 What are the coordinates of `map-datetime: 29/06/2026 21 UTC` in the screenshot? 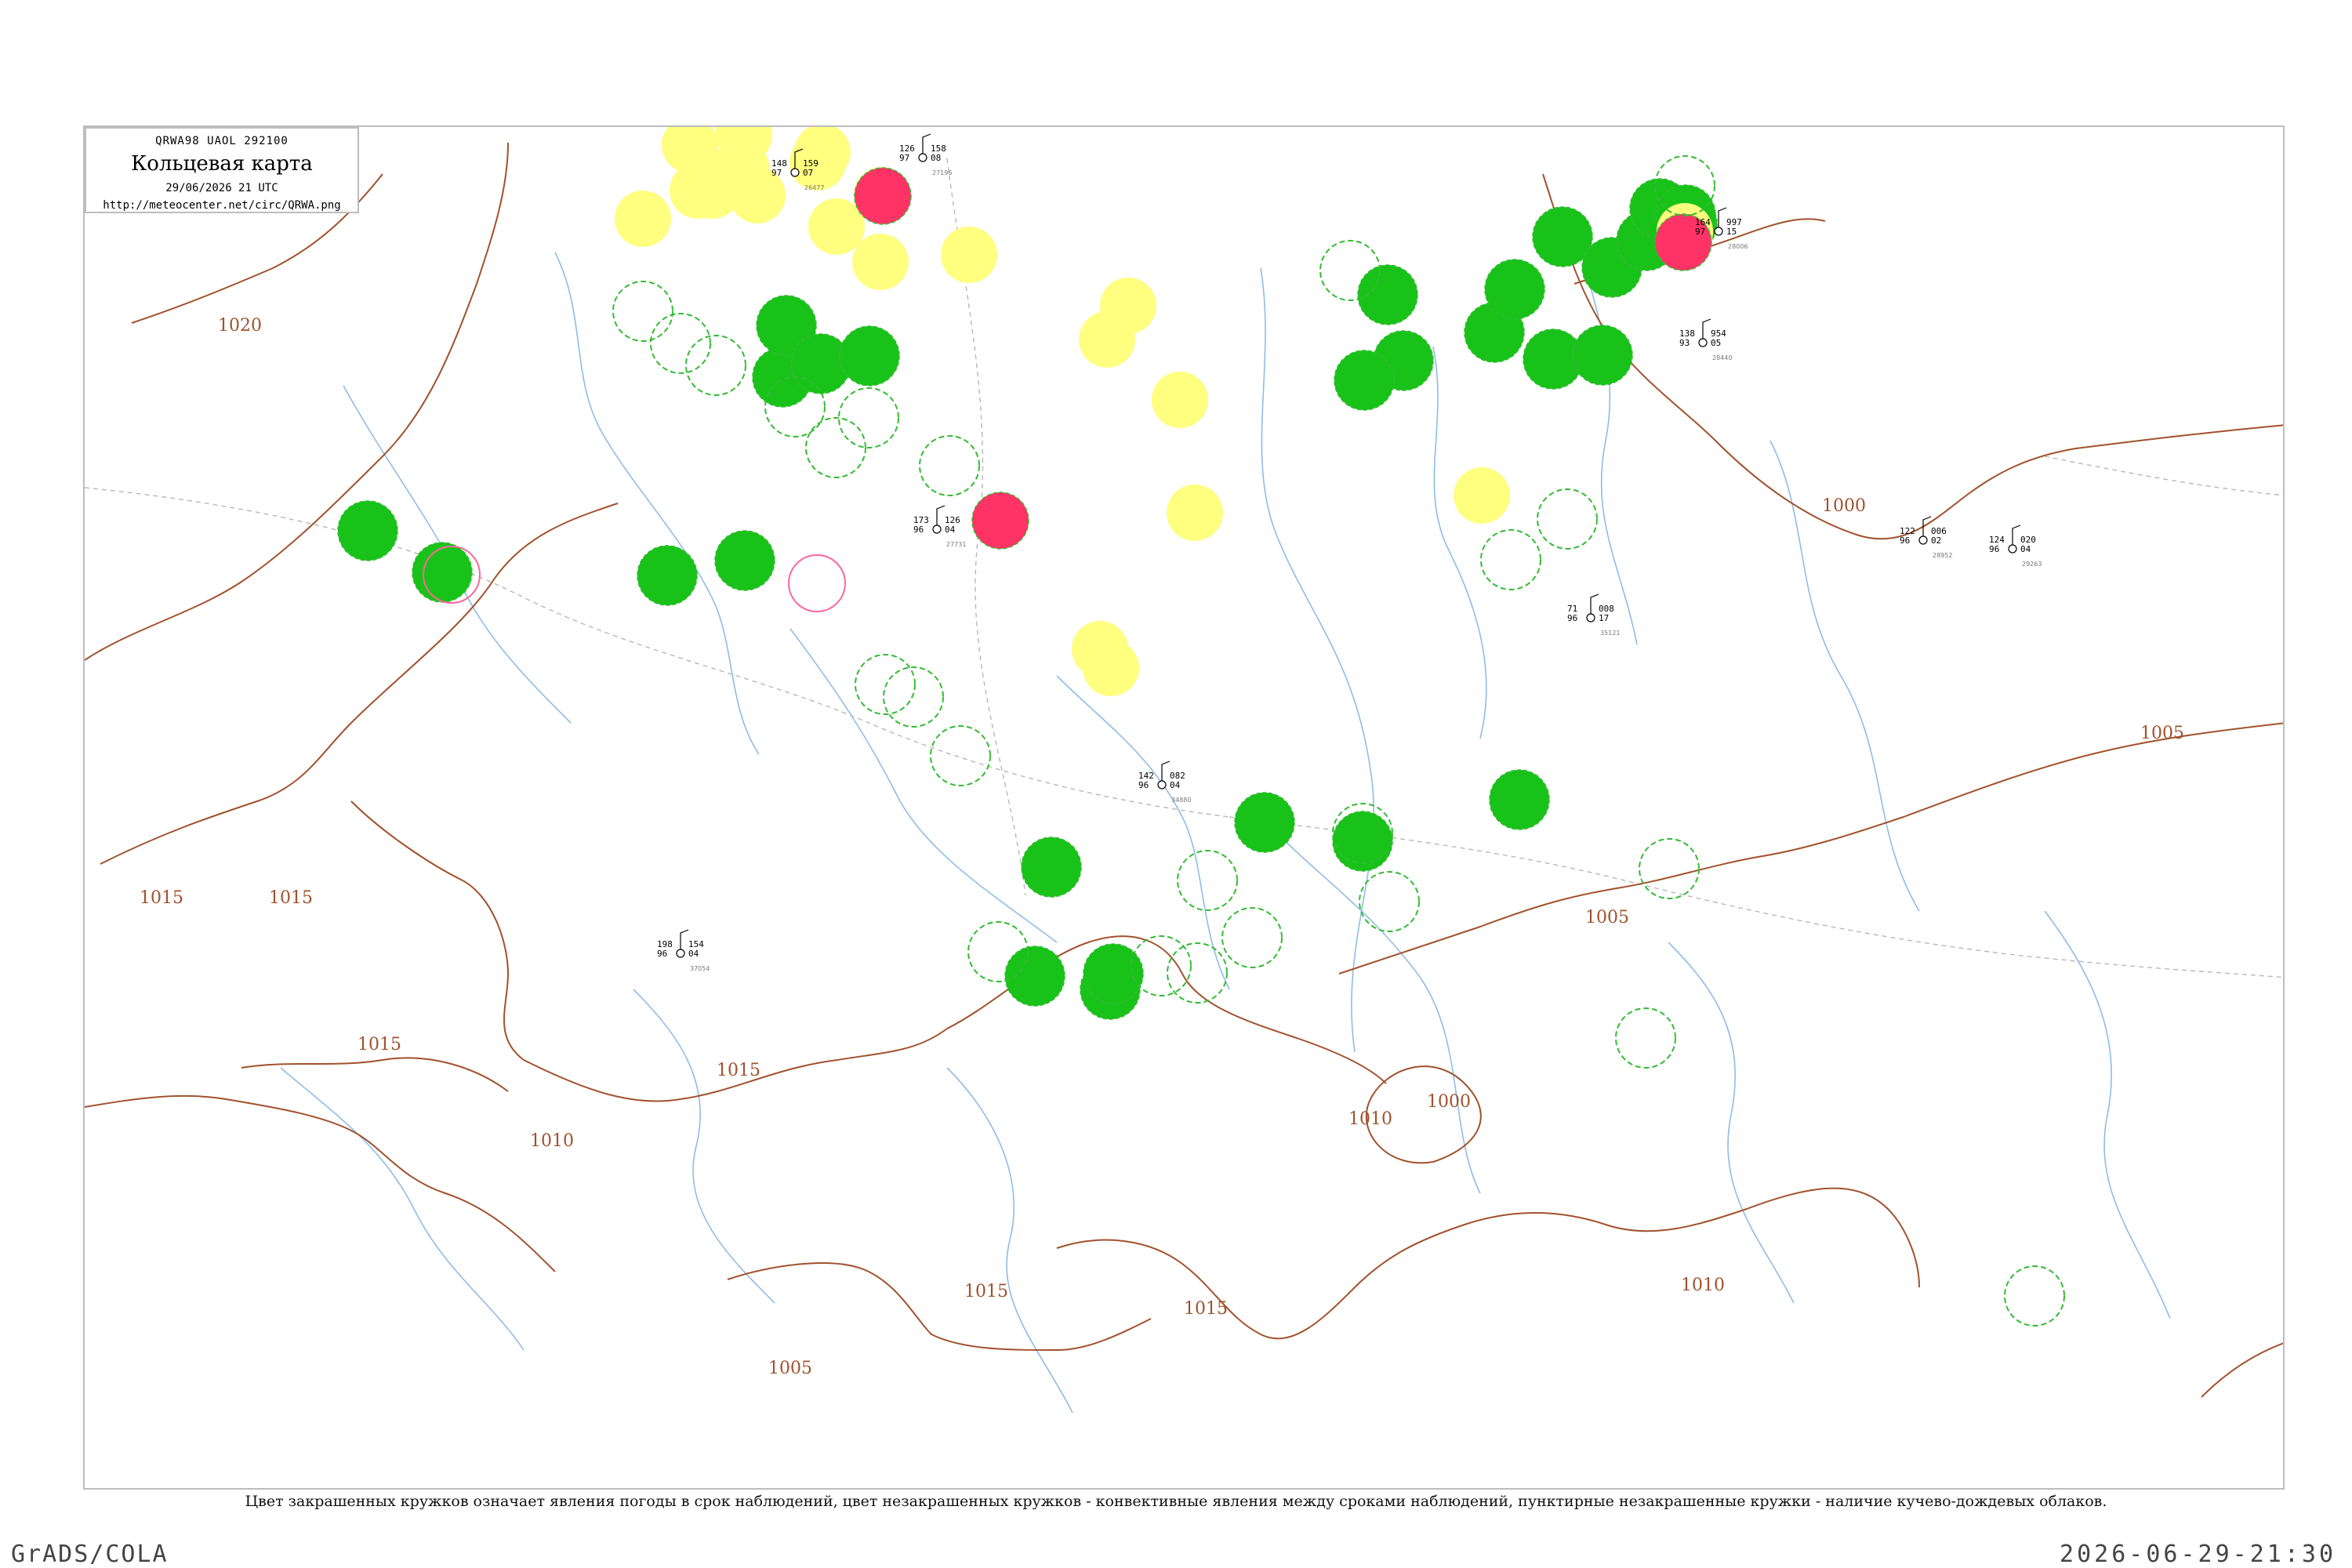 It's located at (221, 188).